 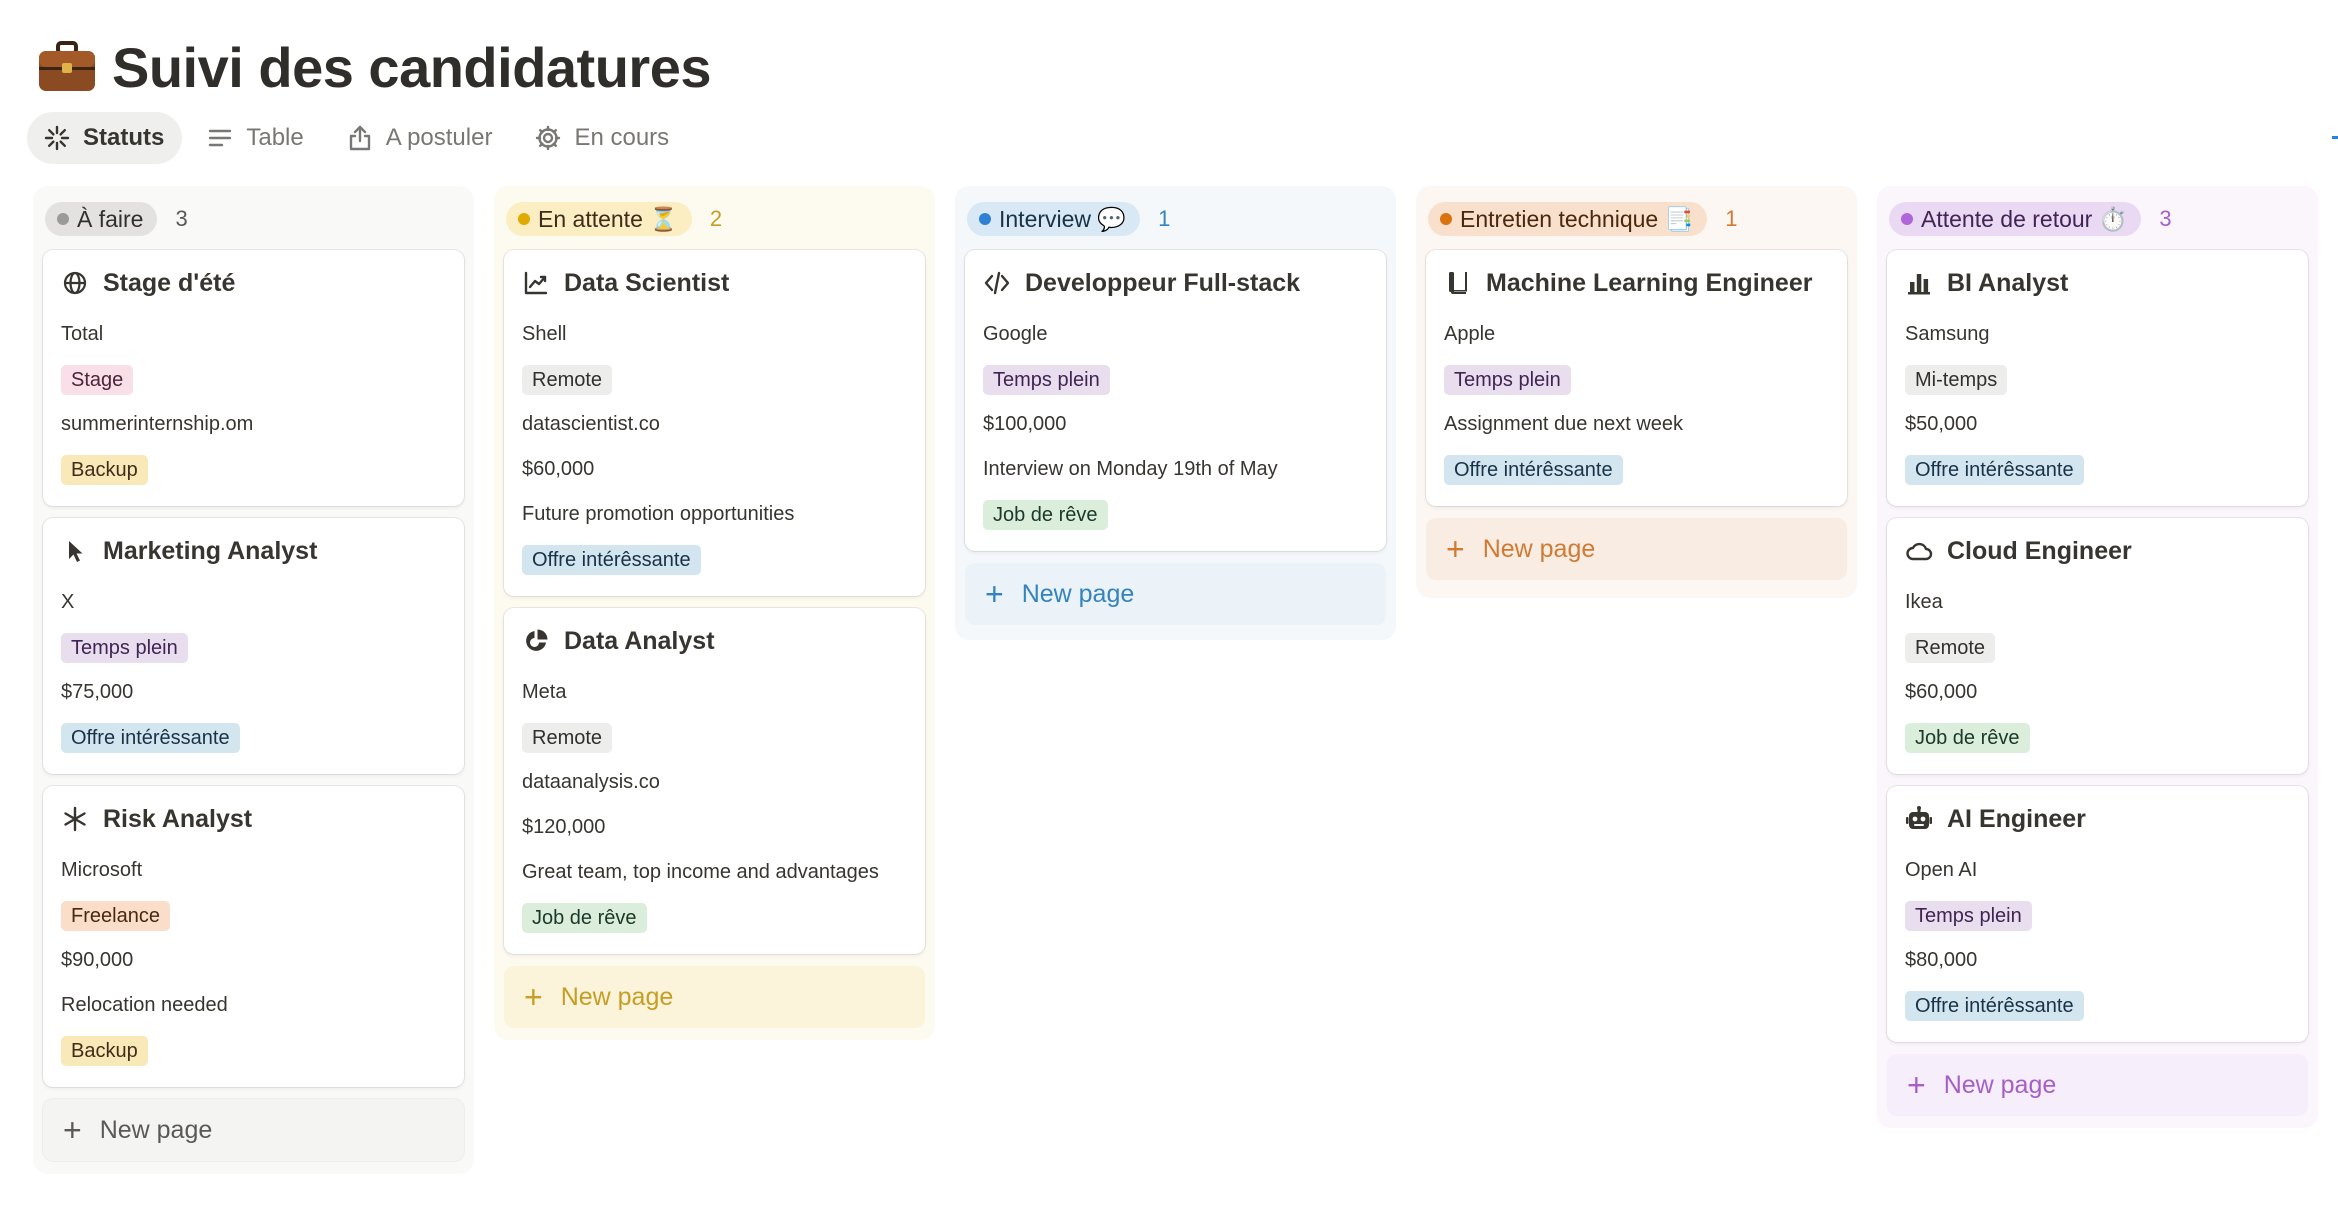 I want to click on note: Interview on Monday 19th of May, so click(x=1130, y=469).